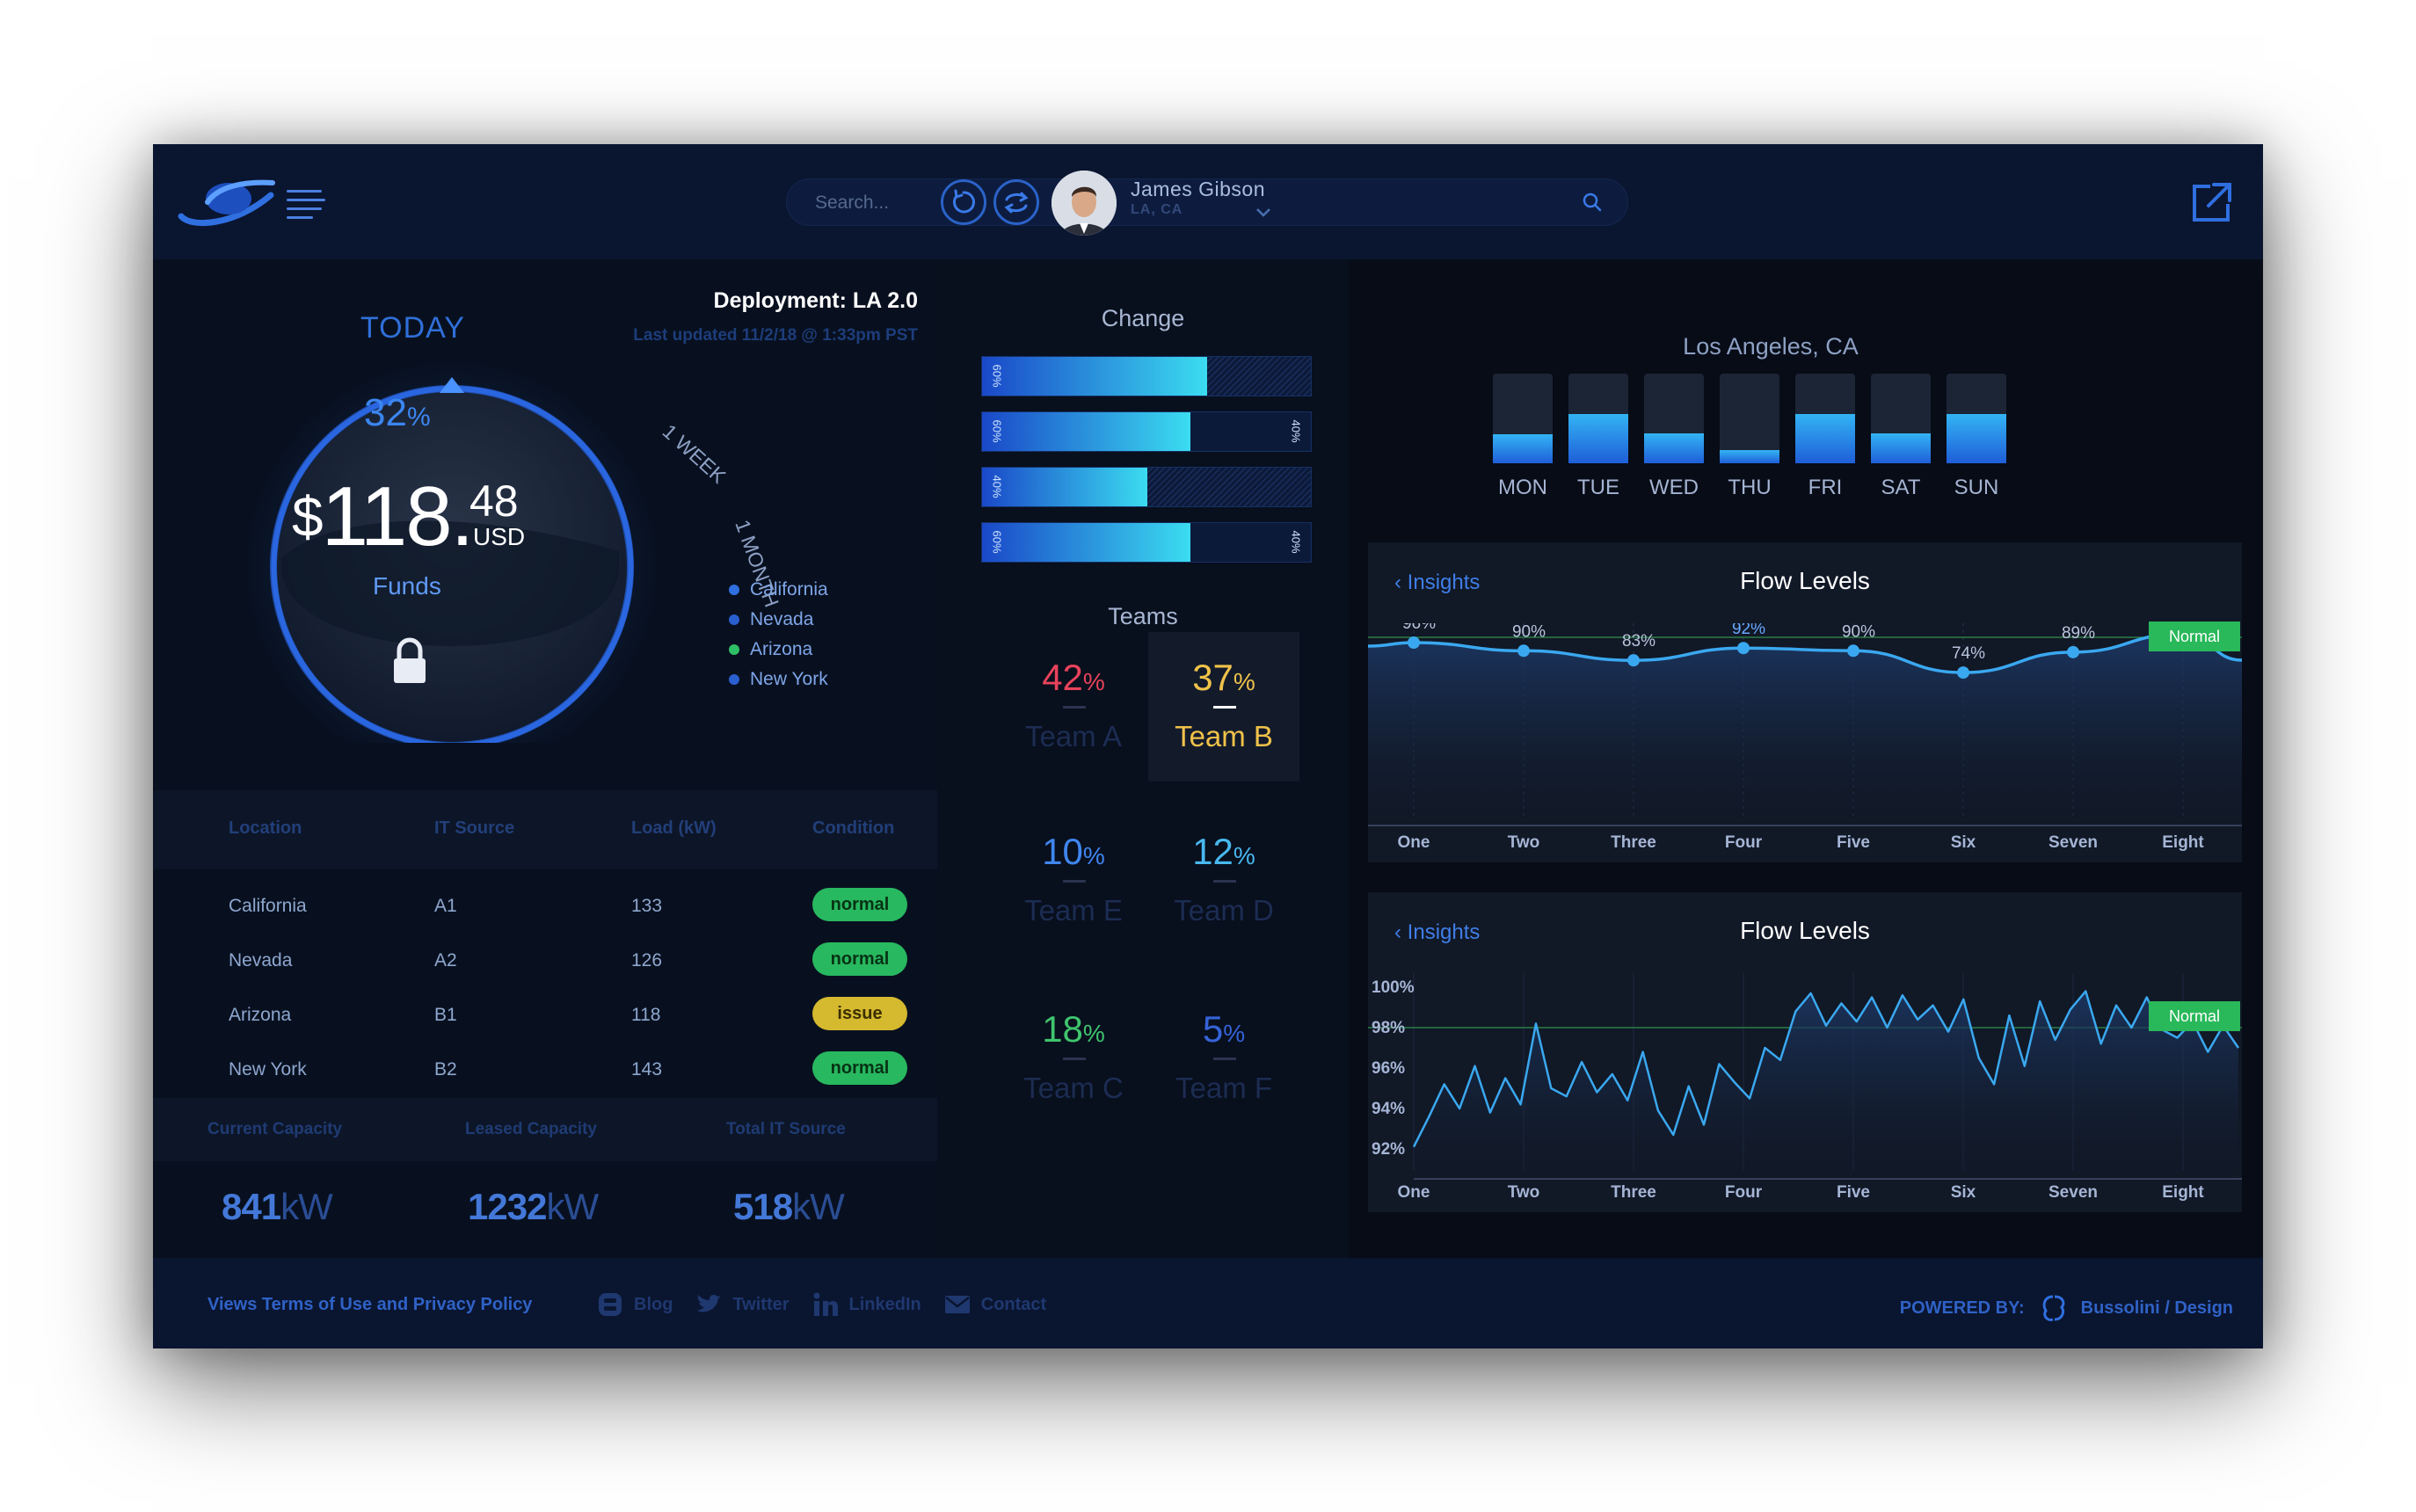 This screenshot has height=1512, width=2416. What do you see at coordinates (695, 454) in the screenshot?
I see `period-week: 1 WEEK` at bounding box center [695, 454].